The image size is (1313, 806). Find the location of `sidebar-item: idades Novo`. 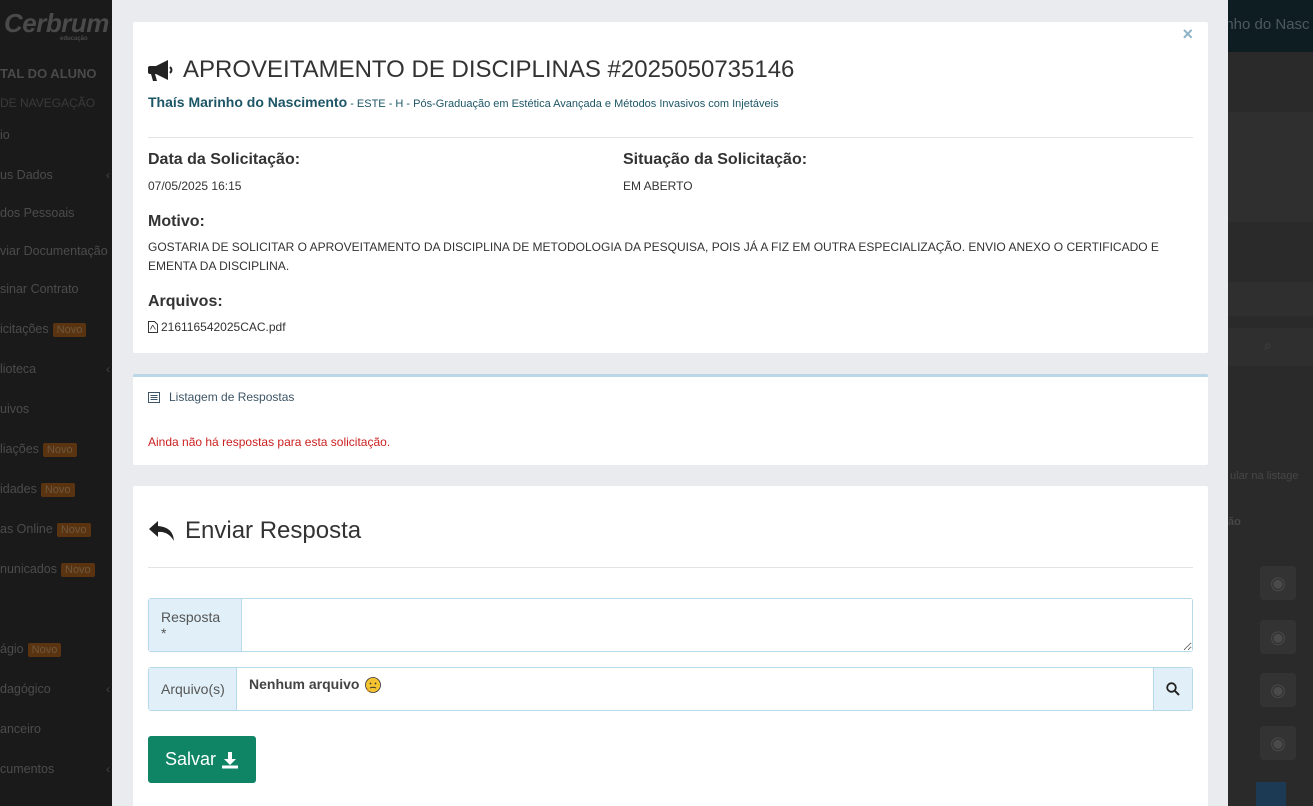

sidebar-item: idades Novo is located at coordinates (56, 492).